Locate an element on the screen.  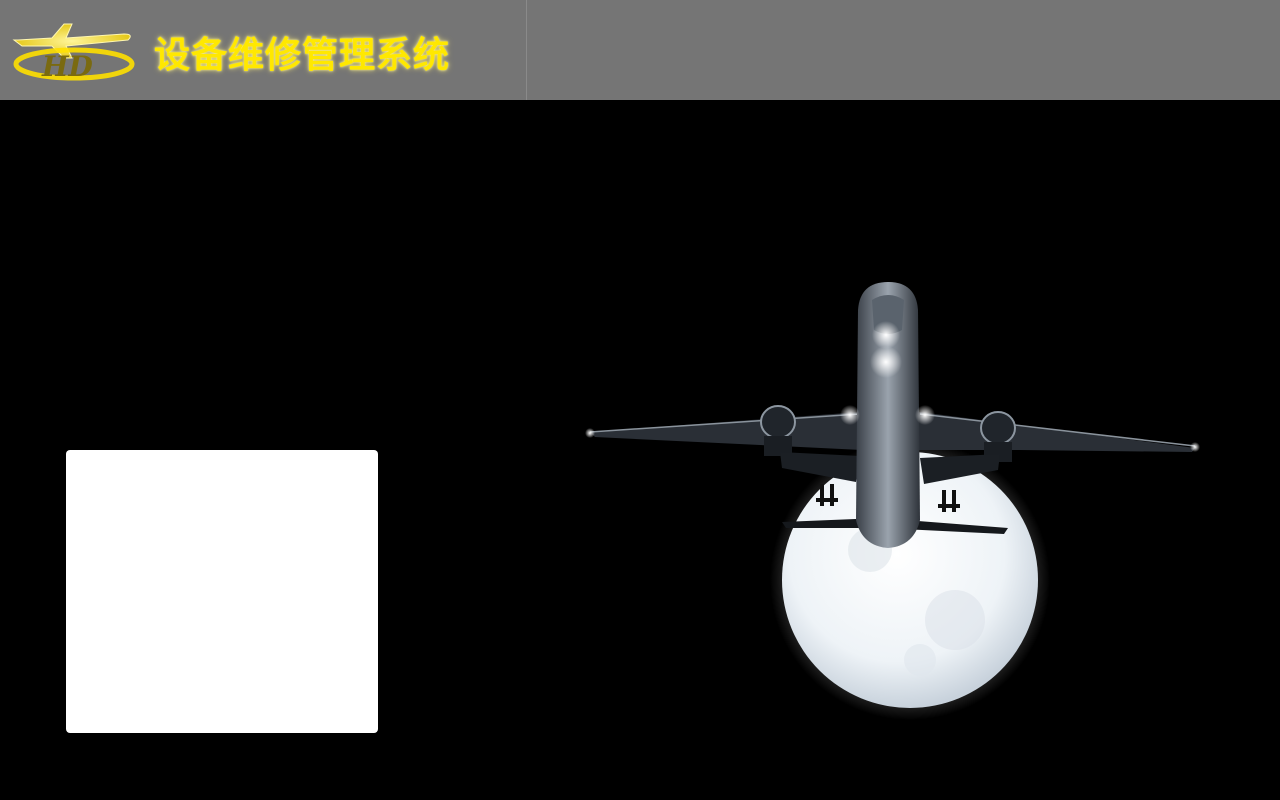
login-panel is located at coordinates (222, 591).